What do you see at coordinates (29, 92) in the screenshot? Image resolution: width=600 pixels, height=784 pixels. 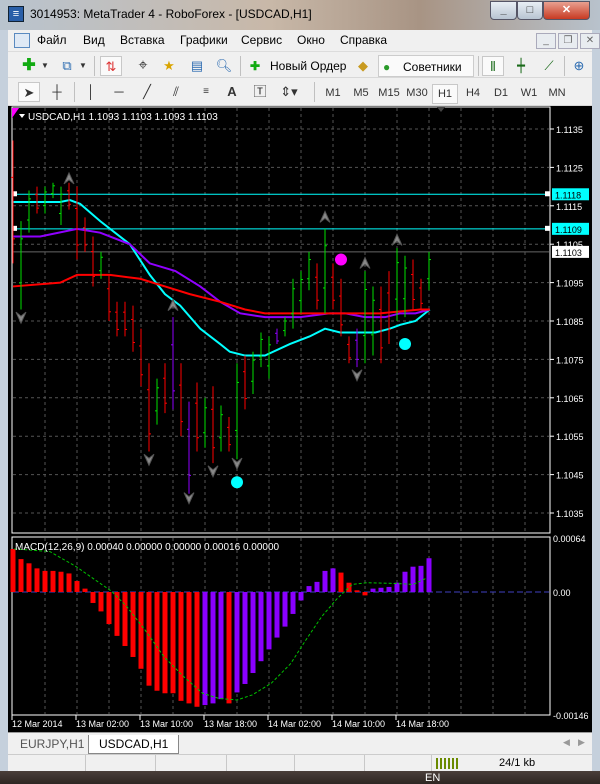 I see `cursor-icon: ➤` at bounding box center [29, 92].